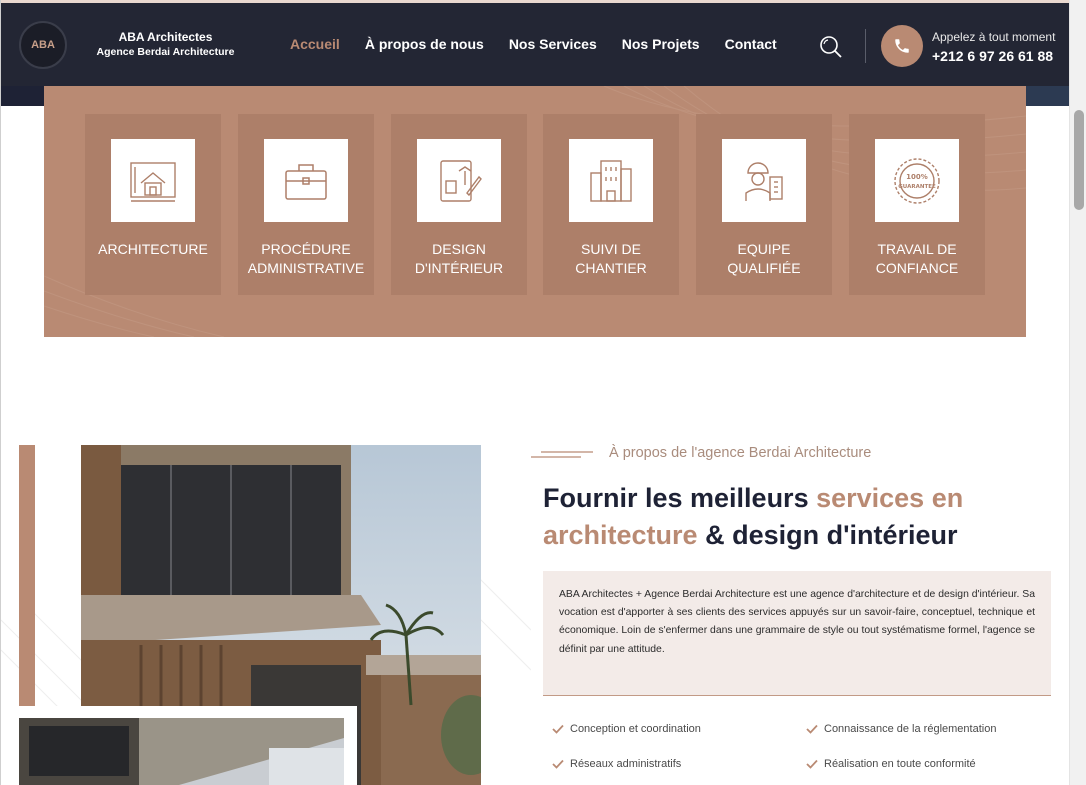  Describe the element at coordinates (626, 729) in the screenshot. I see `feature-item: Conception et coordination` at that location.